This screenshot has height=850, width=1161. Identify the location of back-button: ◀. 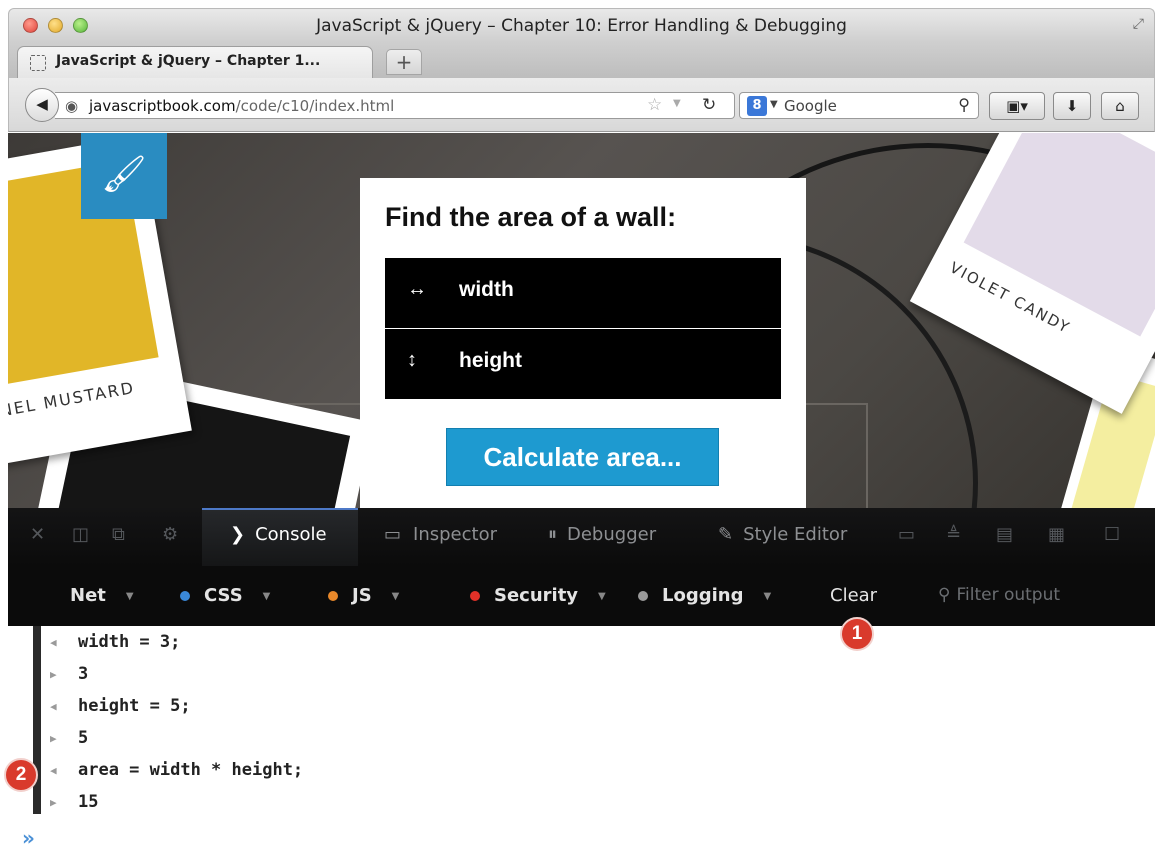
(42, 105).